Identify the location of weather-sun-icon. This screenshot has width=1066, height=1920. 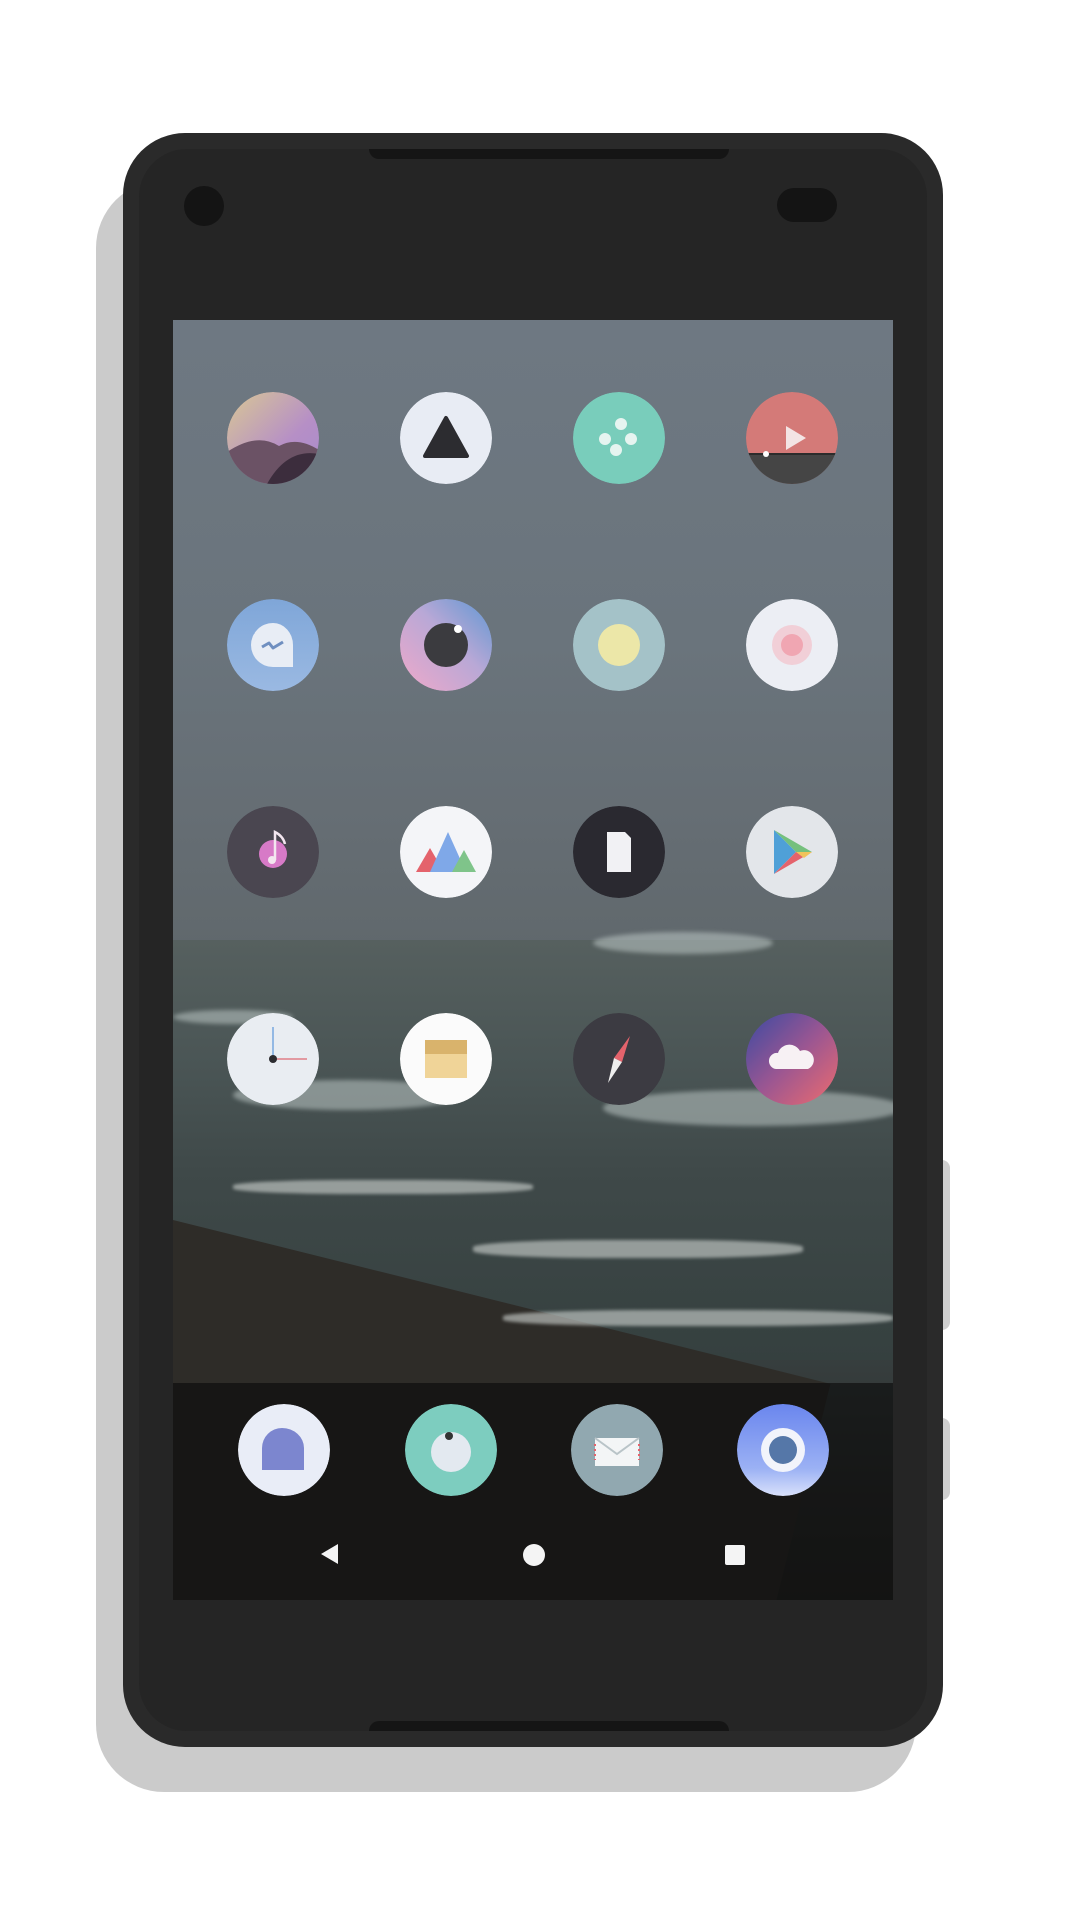
(619, 645).